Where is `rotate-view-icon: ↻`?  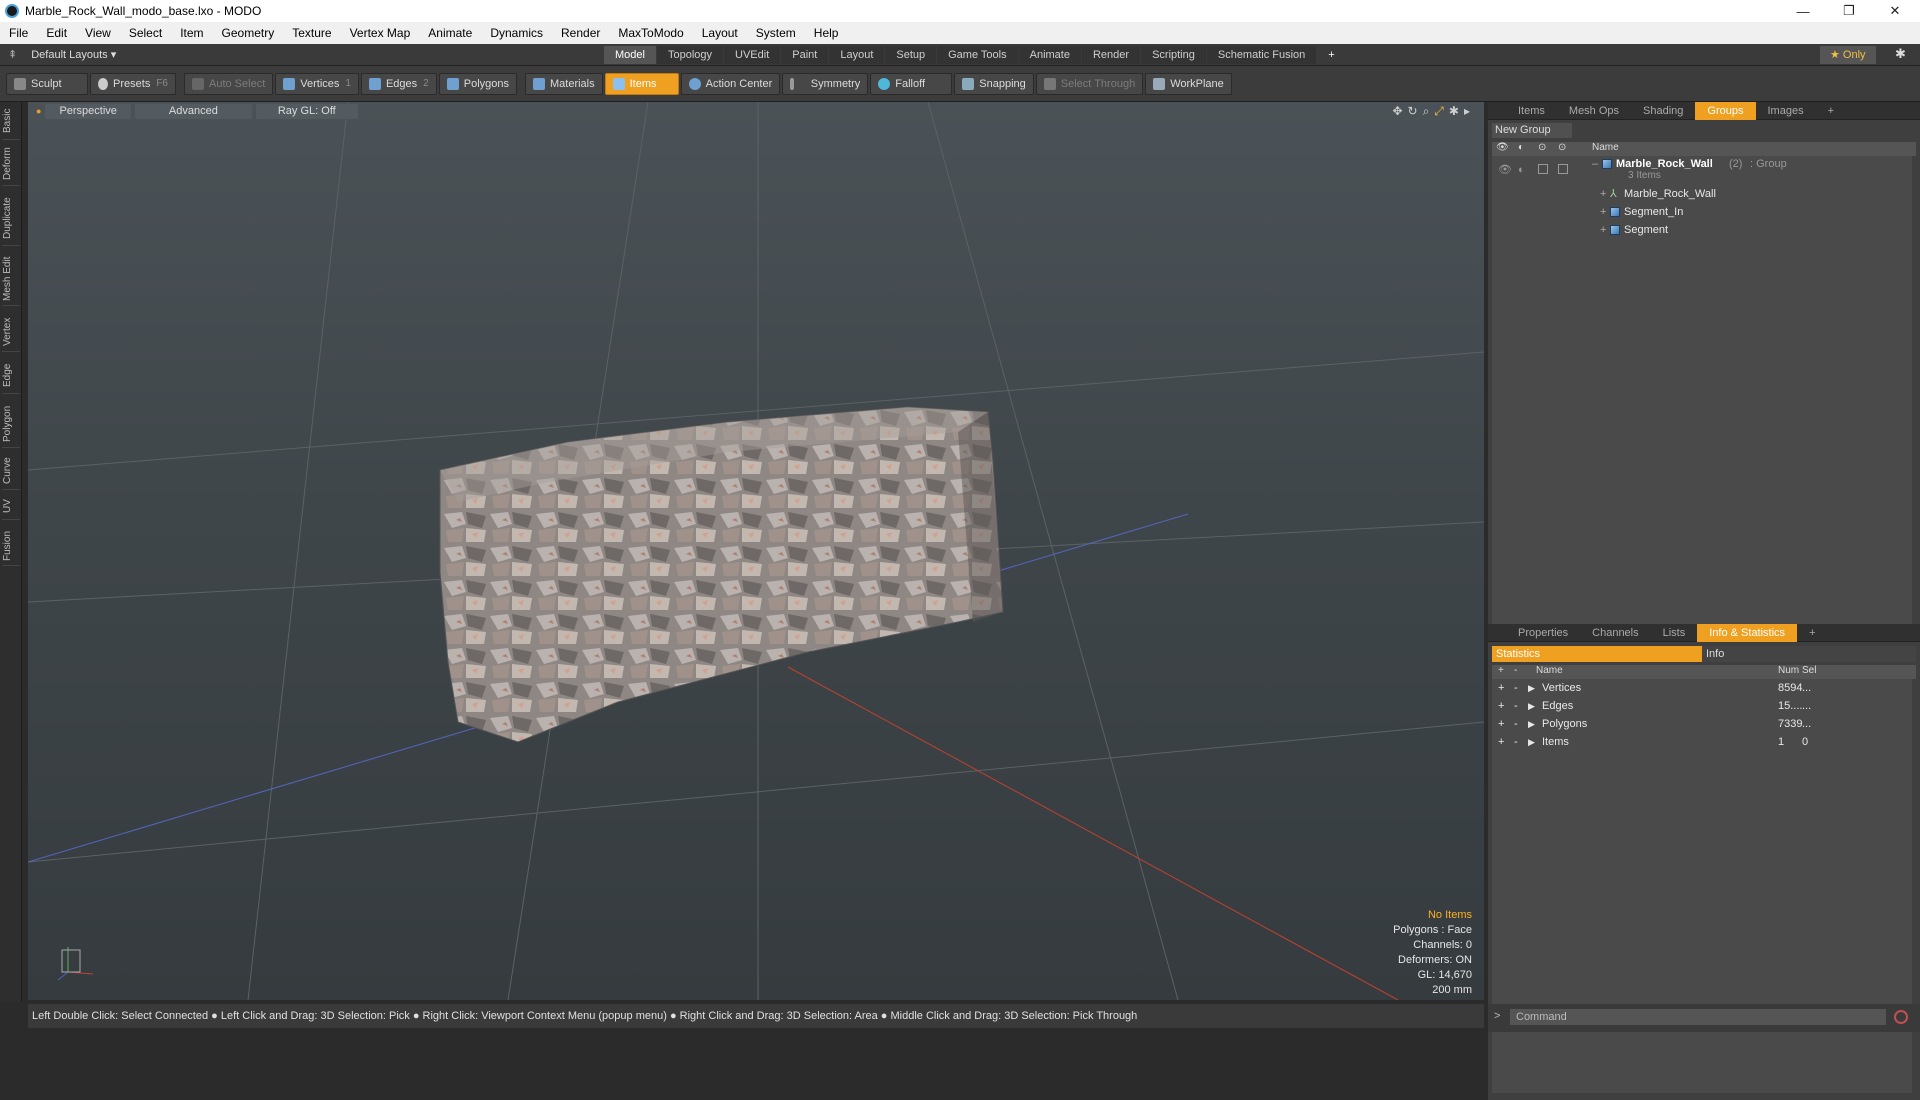
rotate-view-icon: ↻ is located at coordinates (1413, 111).